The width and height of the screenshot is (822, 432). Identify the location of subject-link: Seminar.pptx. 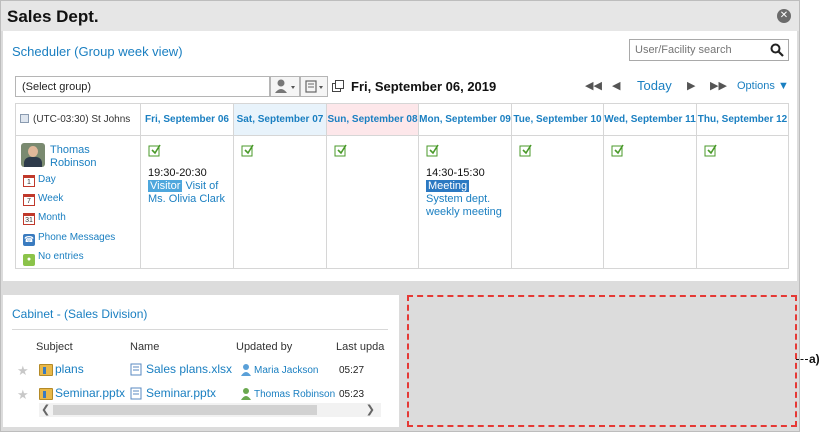
(90, 393).